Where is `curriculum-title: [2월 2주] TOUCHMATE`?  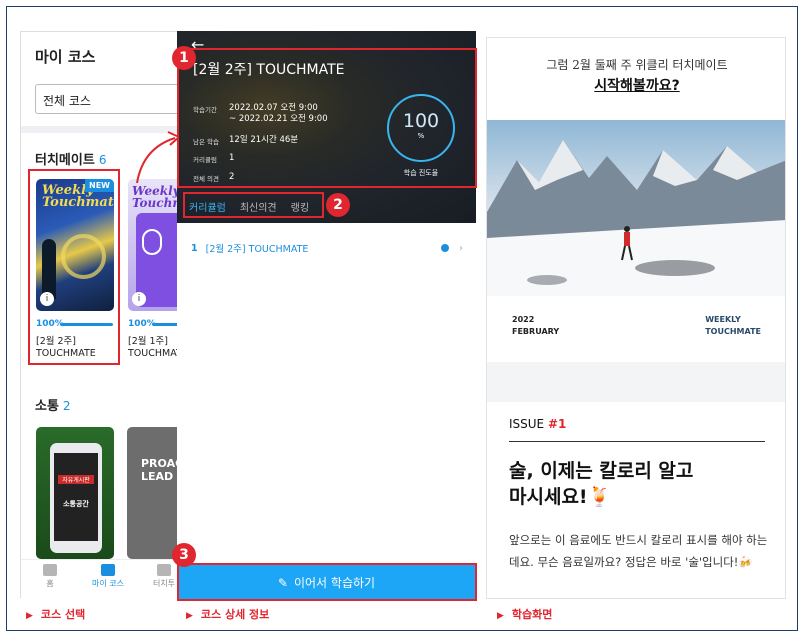 curriculum-title: [2월 2주] TOUCHMATE is located at coordinates (257, 249).